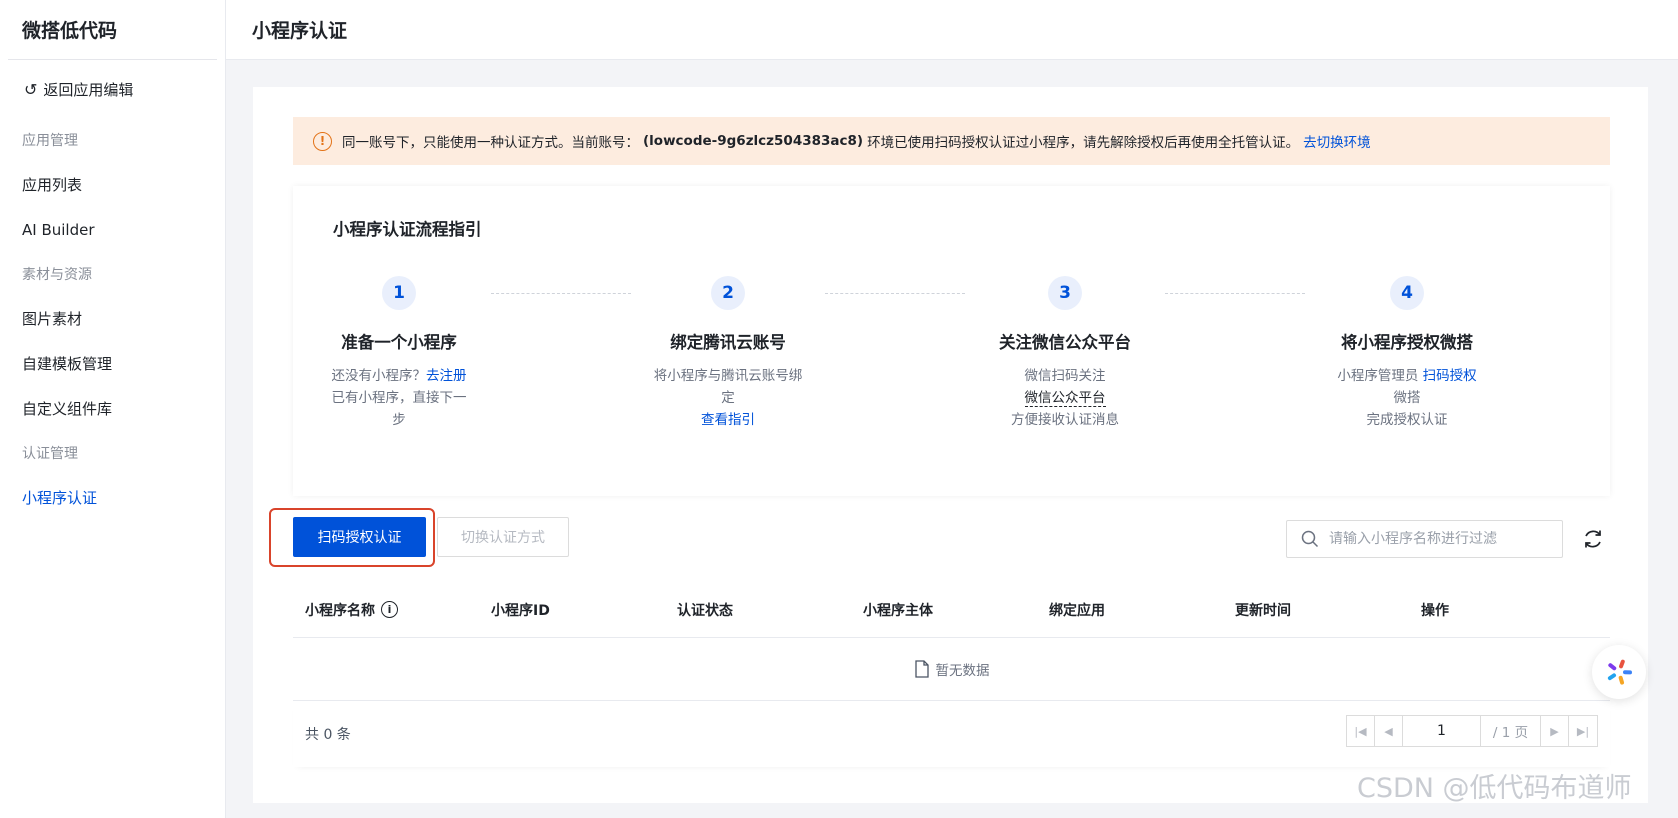 This screenshot has height=818, width=1678. Describe the element at coordinates (951, 734) in the screenshot. I see `table-footer: 共 0 条 |◀ ◀ 1 / 1 页 ▶ ▶|` at that location.